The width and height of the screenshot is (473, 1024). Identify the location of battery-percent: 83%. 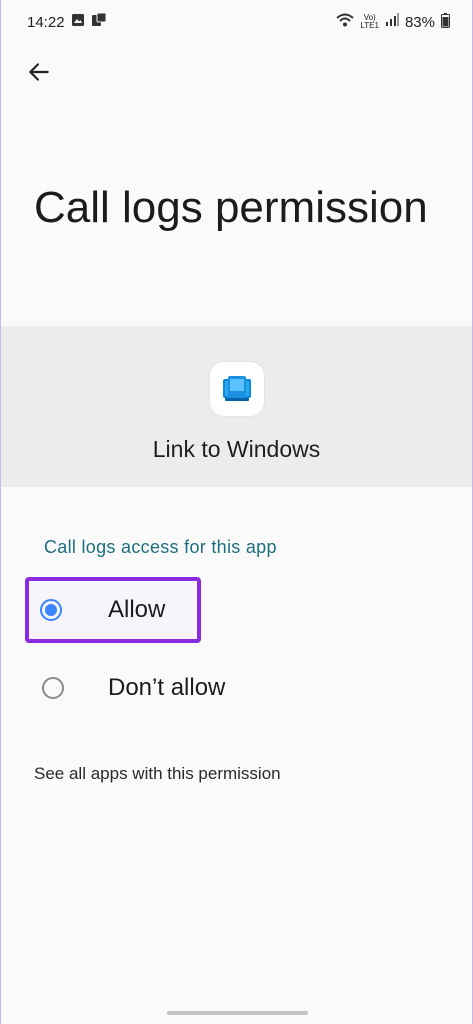
(419, 22).